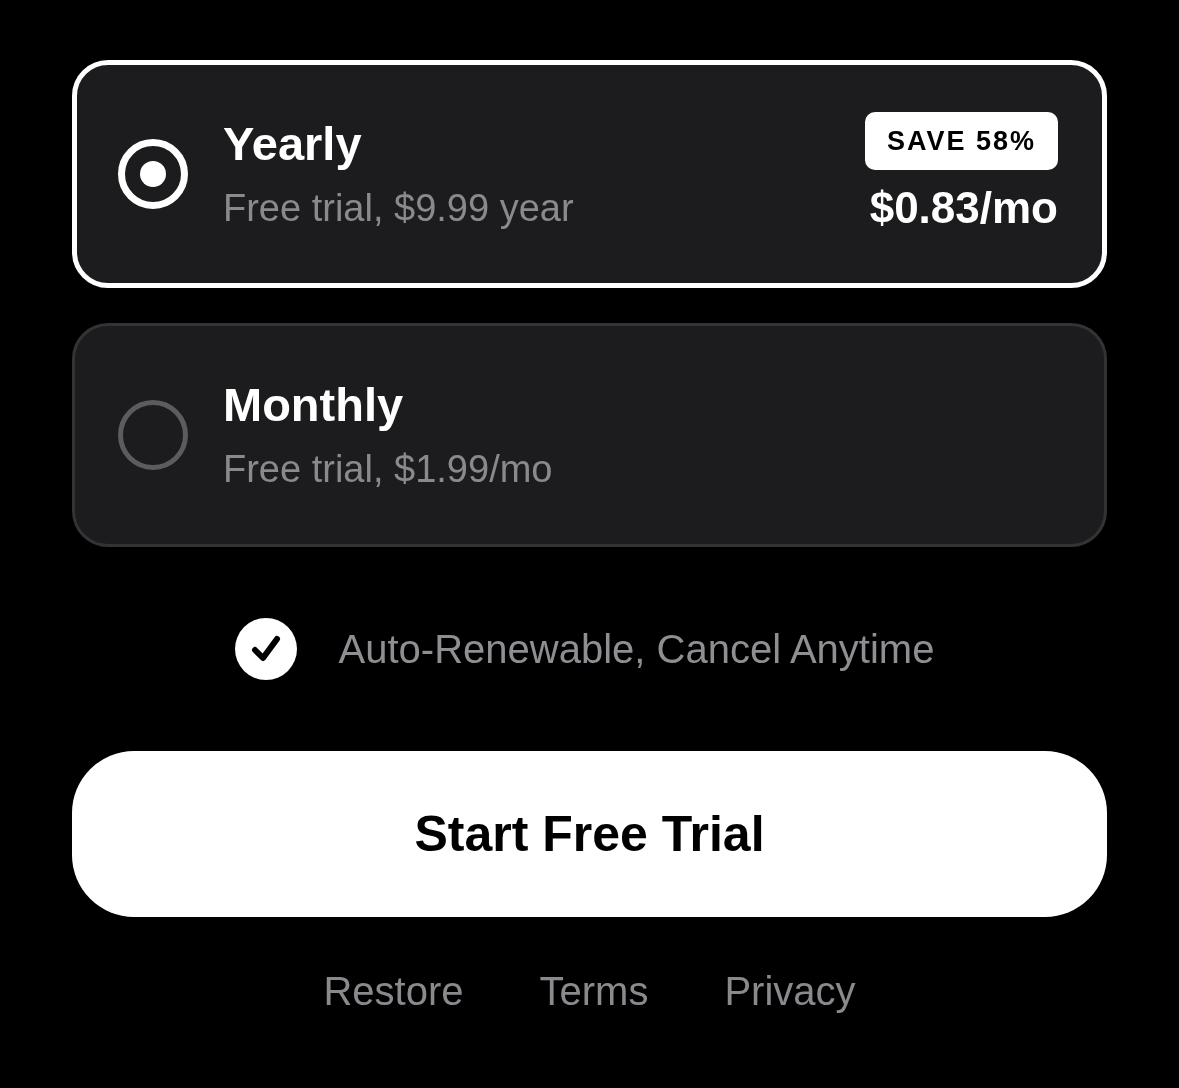  I want to click on plan-name: Yearly, so click(293, 144).